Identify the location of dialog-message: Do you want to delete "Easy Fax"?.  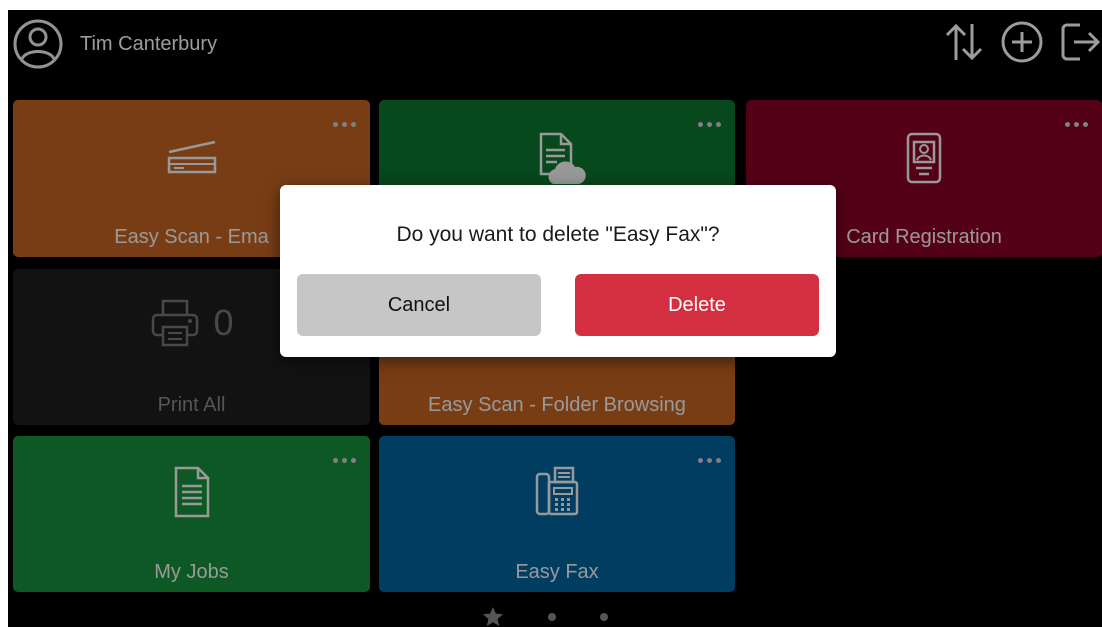
(558, 234).